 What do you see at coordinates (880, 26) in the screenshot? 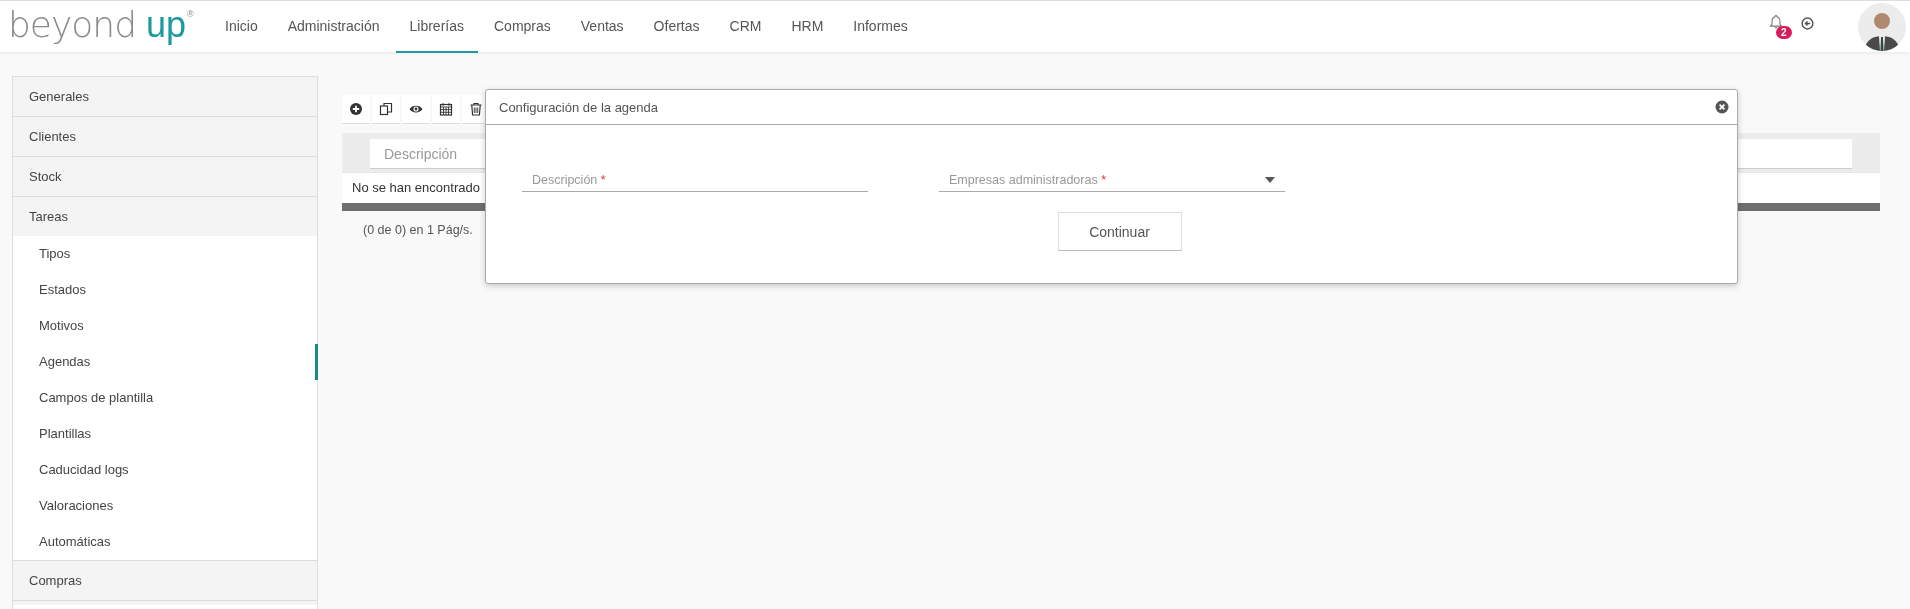
I see `nav-tab: Informes` at bounding box center [880, 26].